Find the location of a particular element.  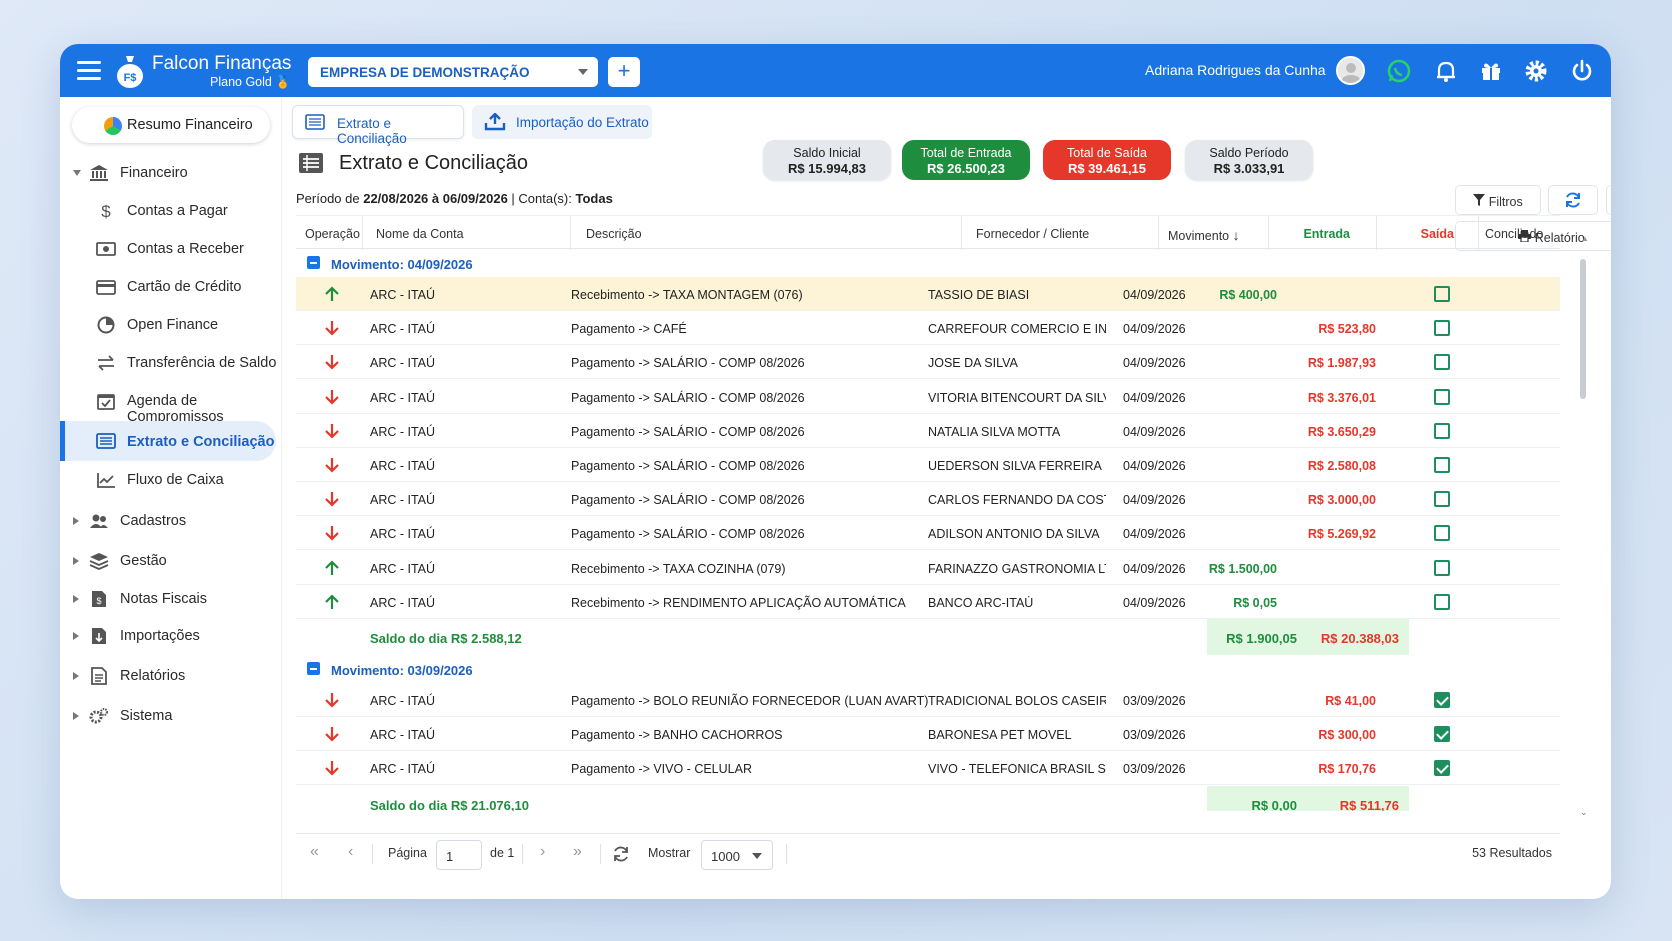

sidebar-label: Open Finance is located at coordinates (173, 325).